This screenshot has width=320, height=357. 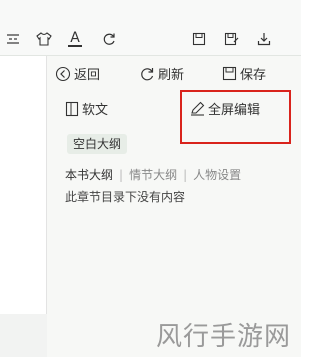 What do you see at coordinates (223, 337) in the screenshot?
I see `watermark-text: 风行手游网` at bounding box center [223, 337].